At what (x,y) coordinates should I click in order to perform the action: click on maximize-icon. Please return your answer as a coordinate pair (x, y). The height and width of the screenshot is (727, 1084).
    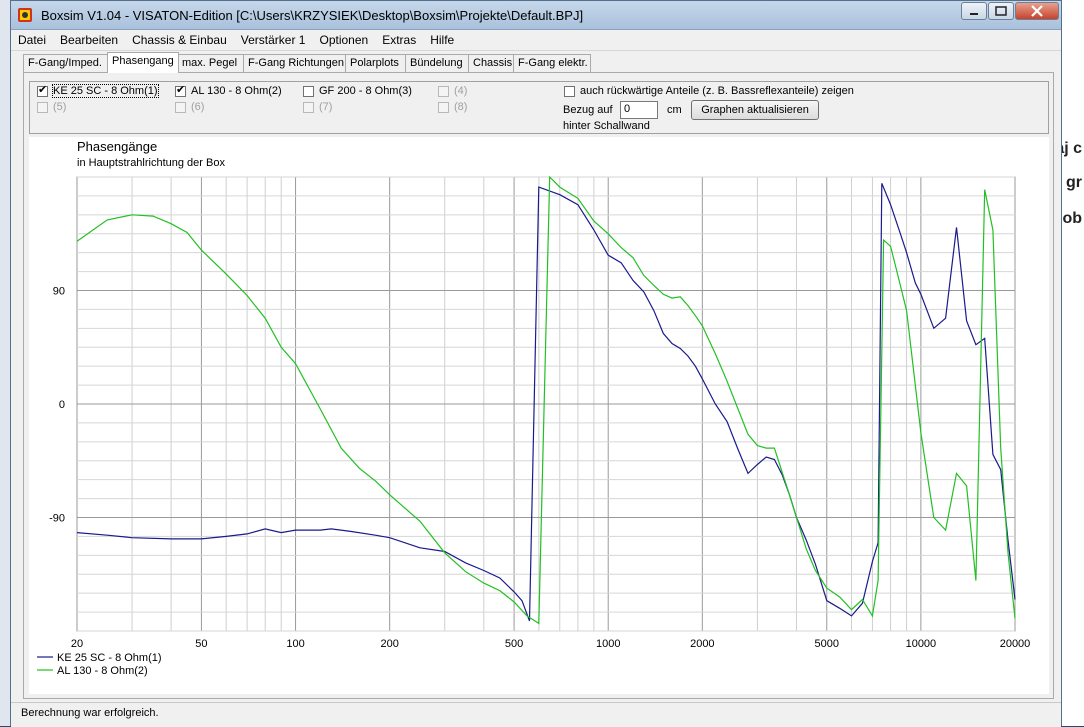
    Looking at the image, I should click on (1001, 11).